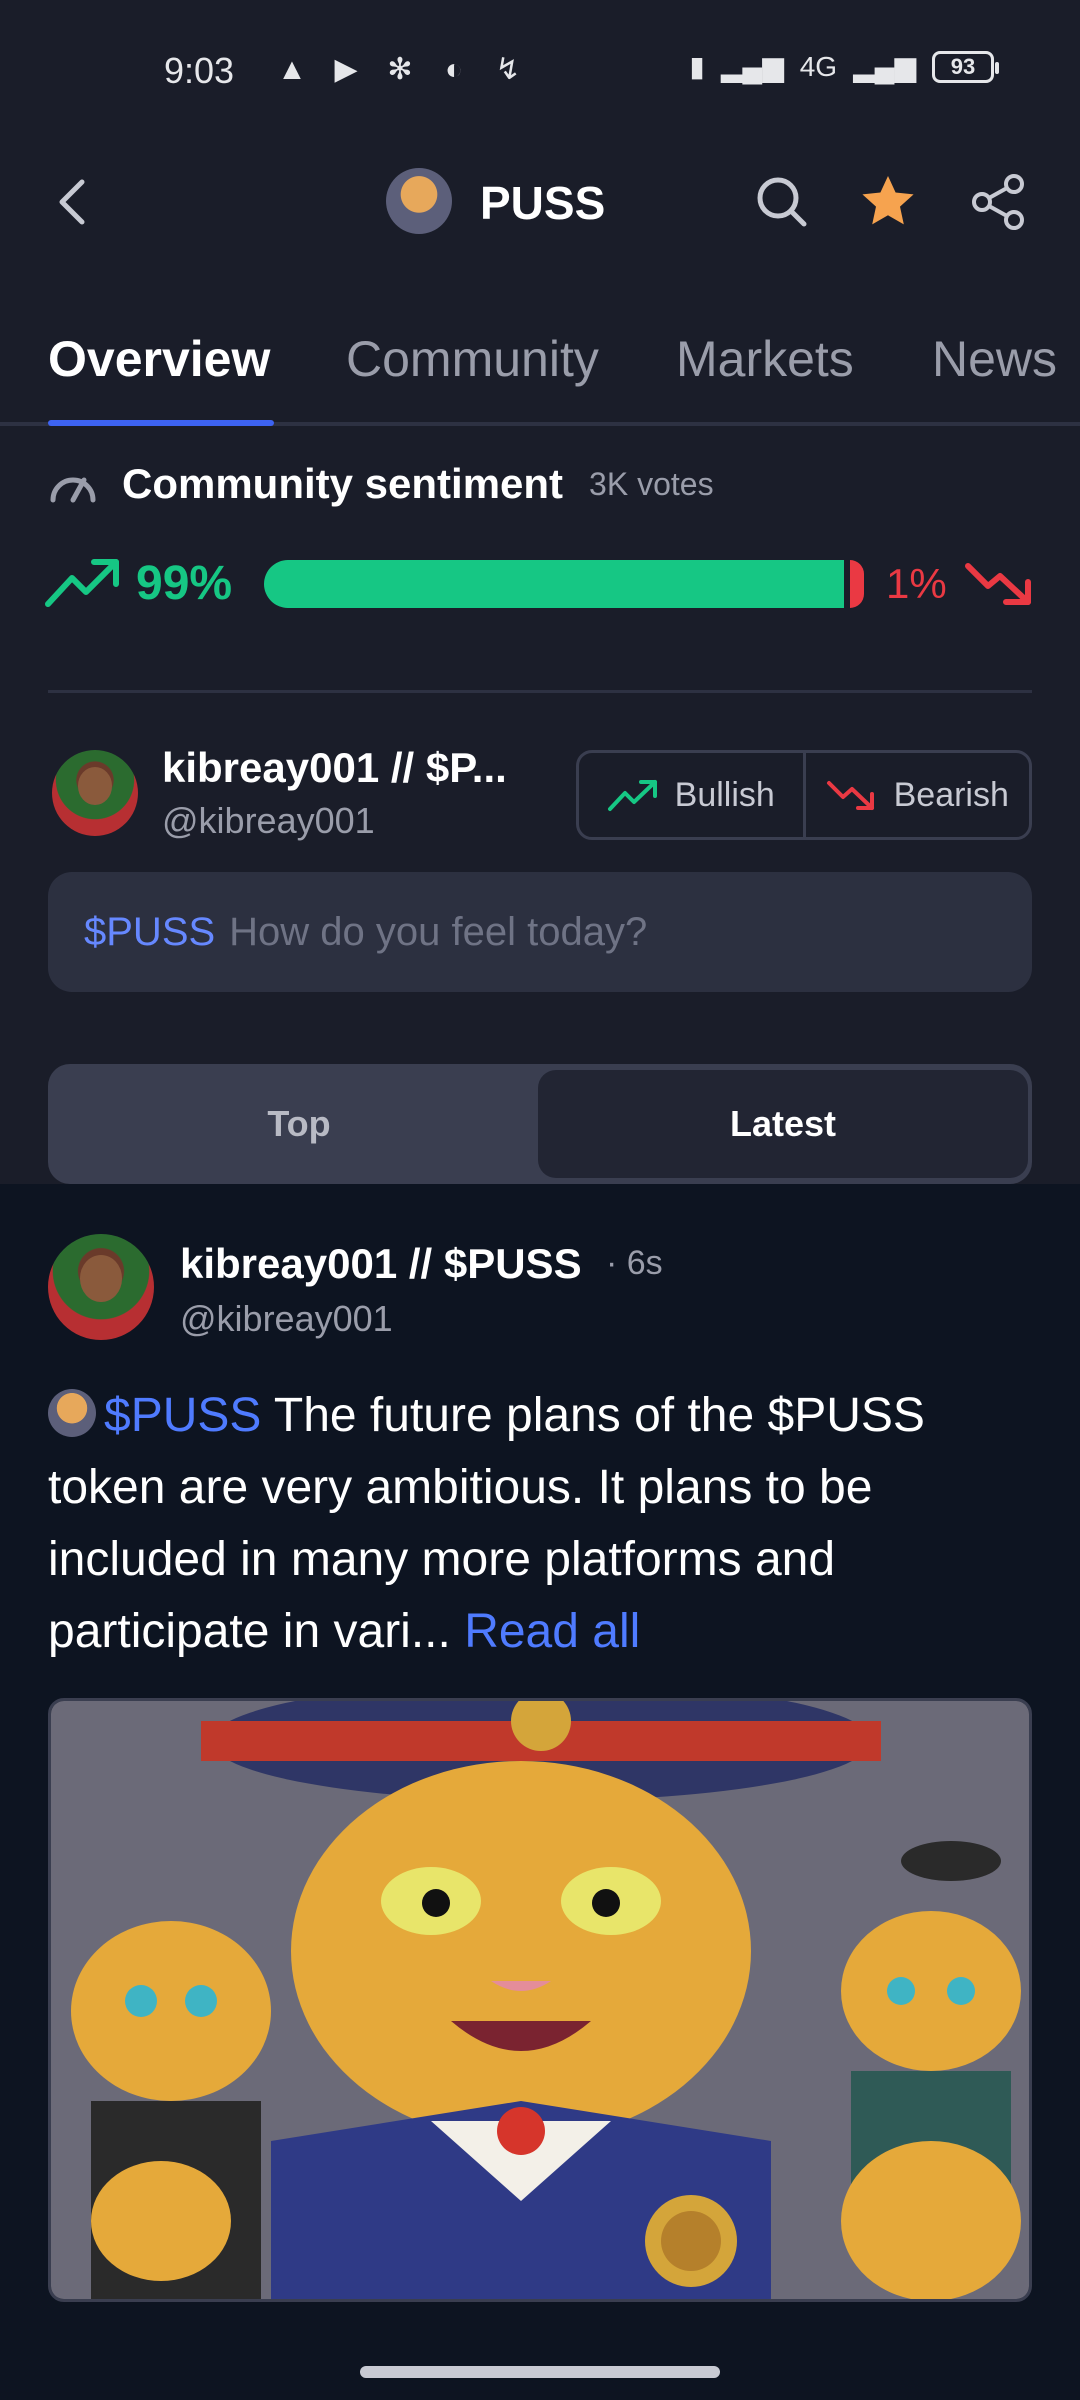 The height and width of the screenshot is (2400, 1080). I want to click on page-title: PUSS, so click(543, 203).